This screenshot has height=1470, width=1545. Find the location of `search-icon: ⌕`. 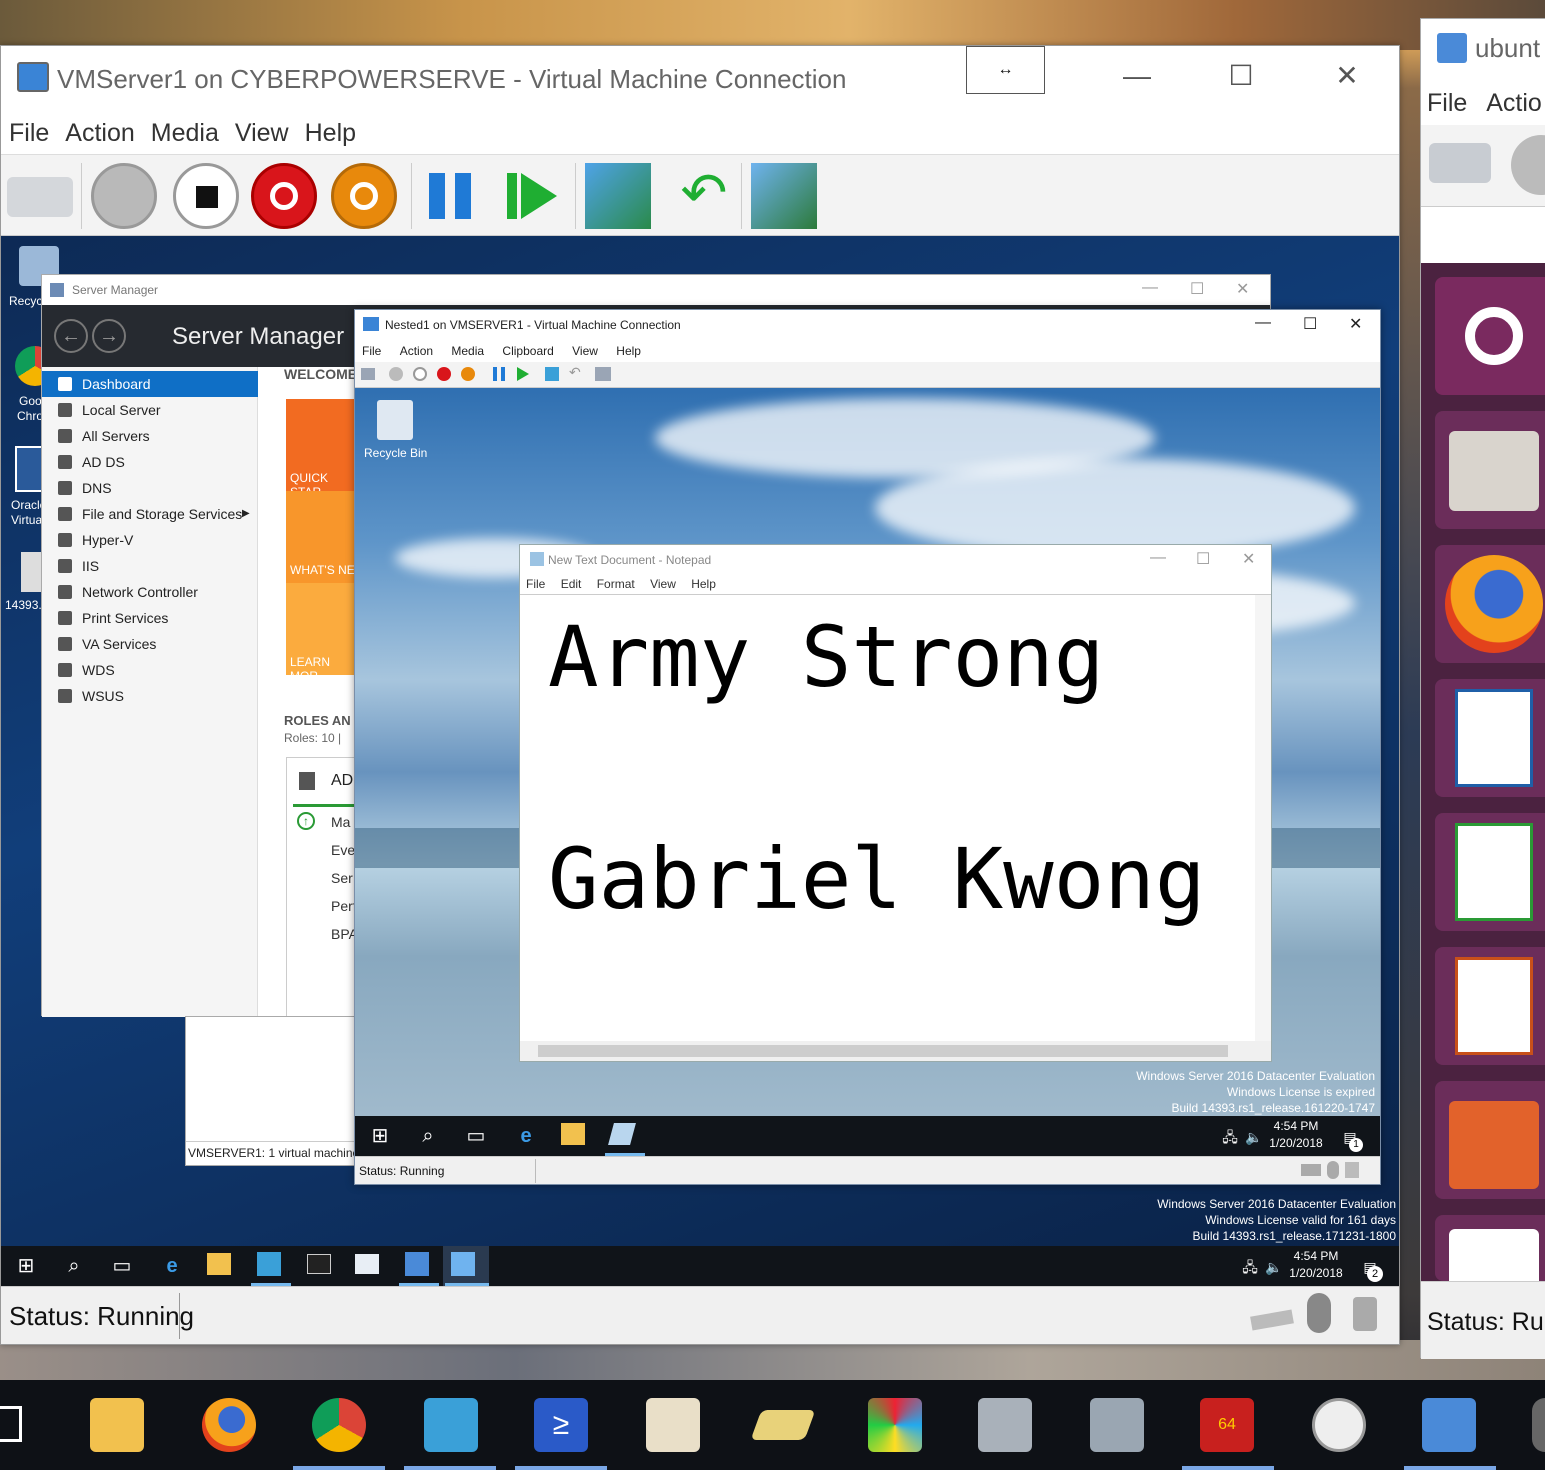

search-icon: ⌕ is located at coordinates (428, 1136).